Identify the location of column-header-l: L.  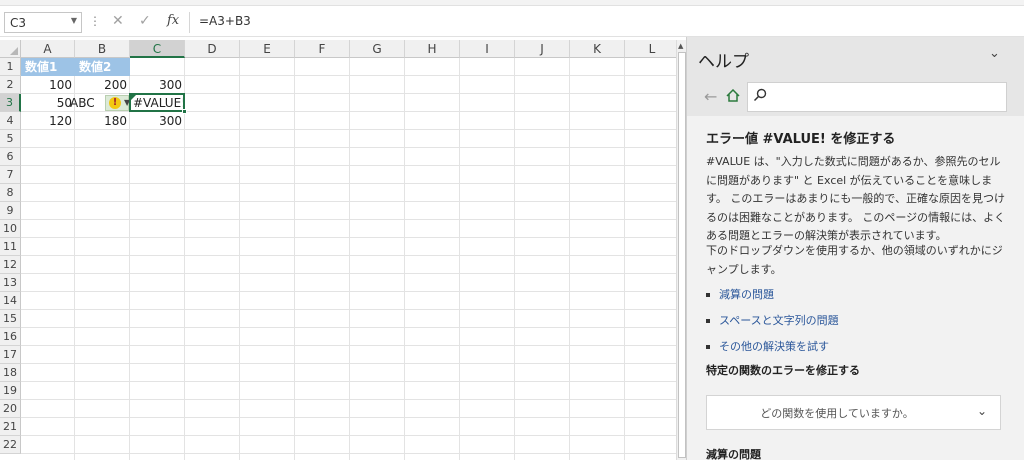
(650, 49).